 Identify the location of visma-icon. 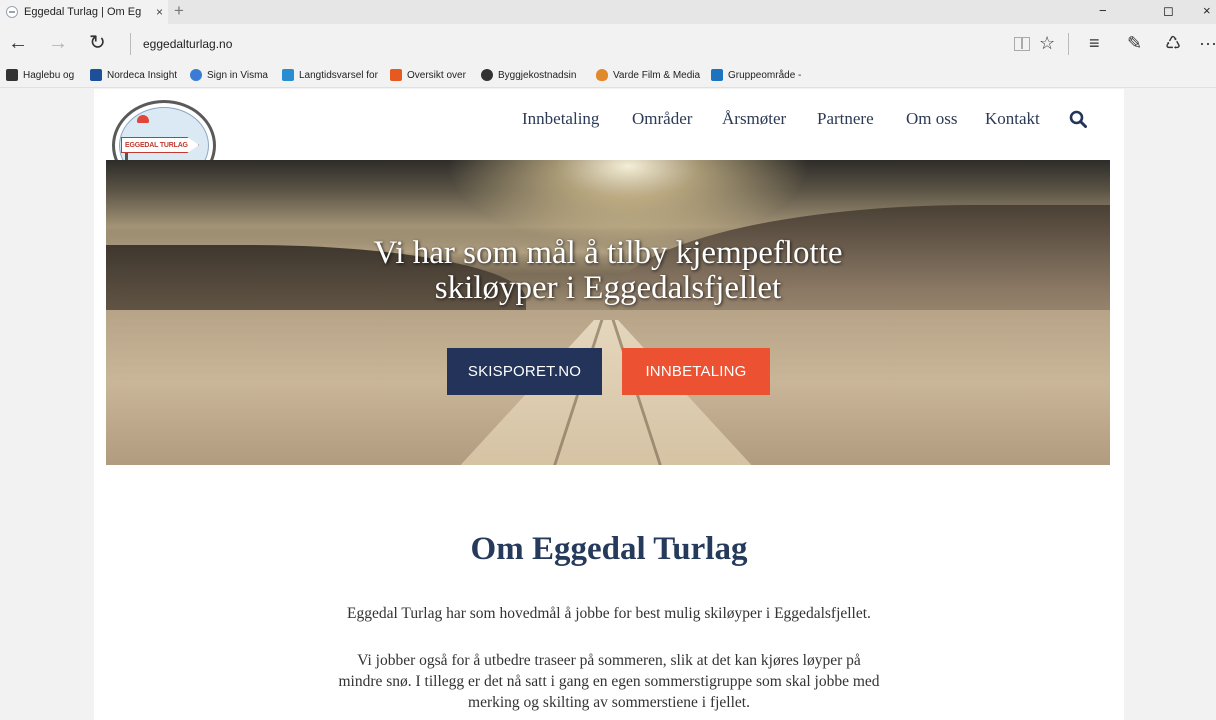
(196, 75).